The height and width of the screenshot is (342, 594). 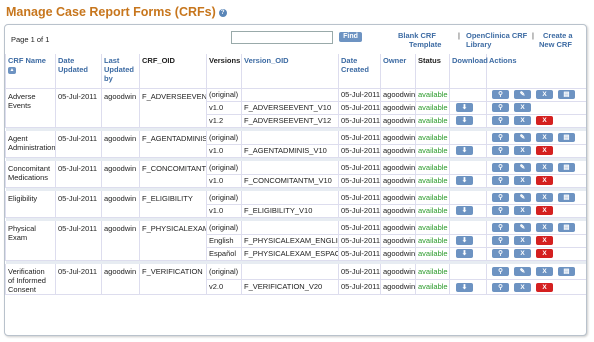 I want to click on version-cell: v2.0, so click(x=224, y=287).